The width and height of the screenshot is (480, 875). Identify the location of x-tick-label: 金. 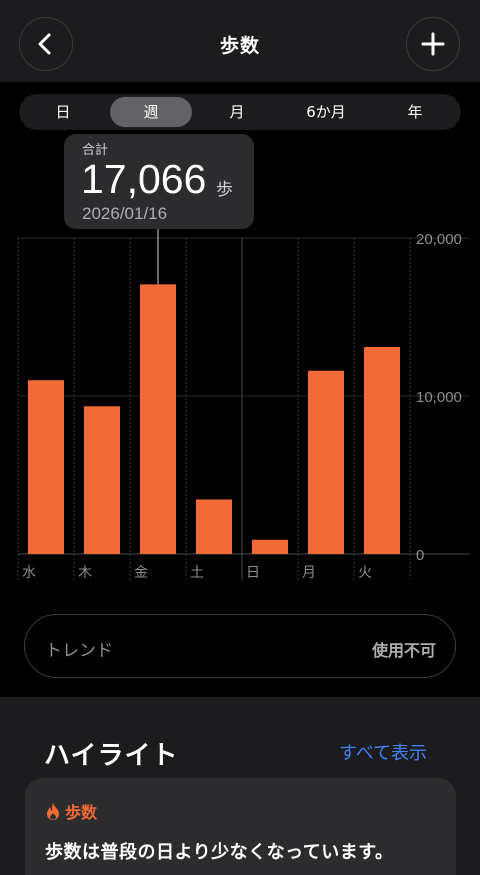
(141, 573).